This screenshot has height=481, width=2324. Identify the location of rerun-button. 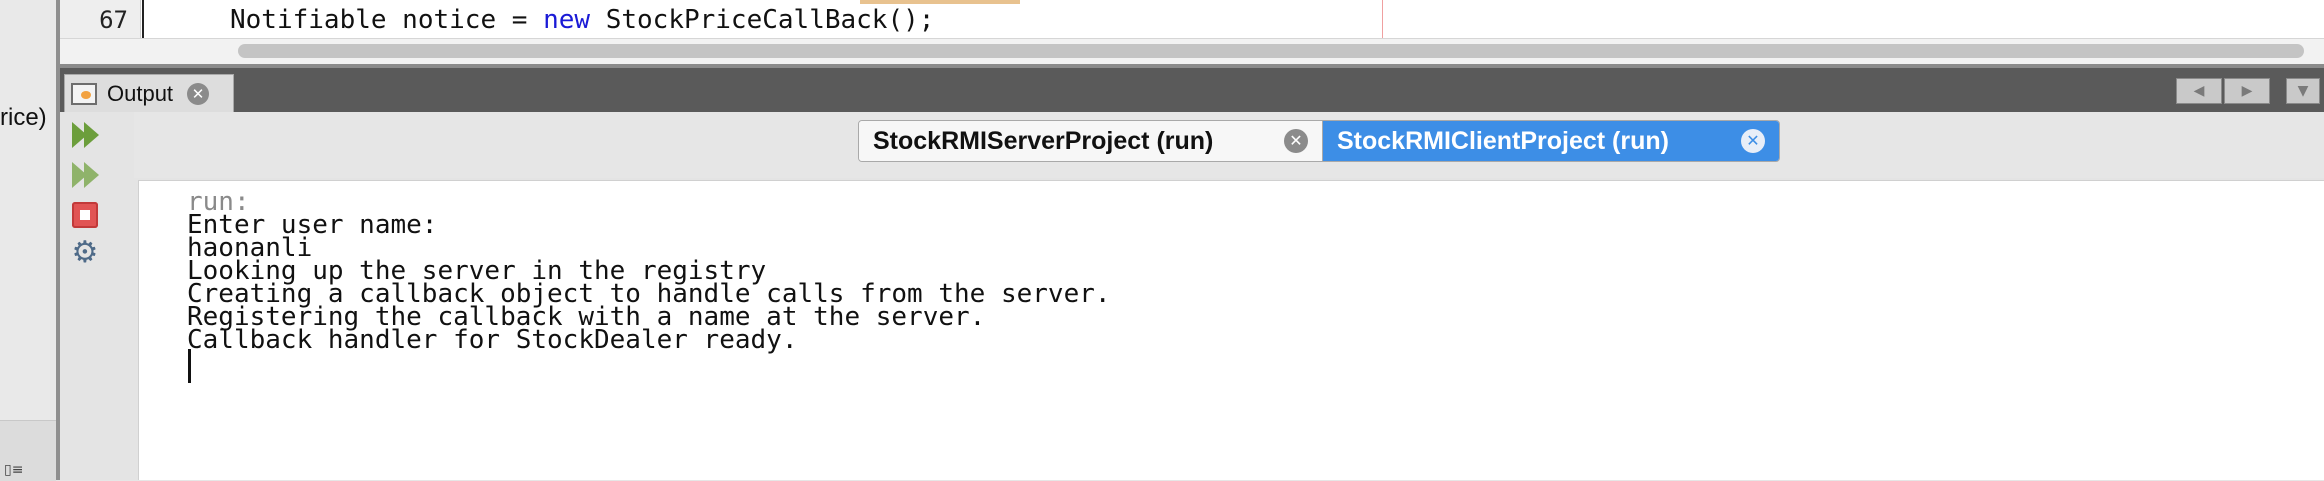
(85, 135).